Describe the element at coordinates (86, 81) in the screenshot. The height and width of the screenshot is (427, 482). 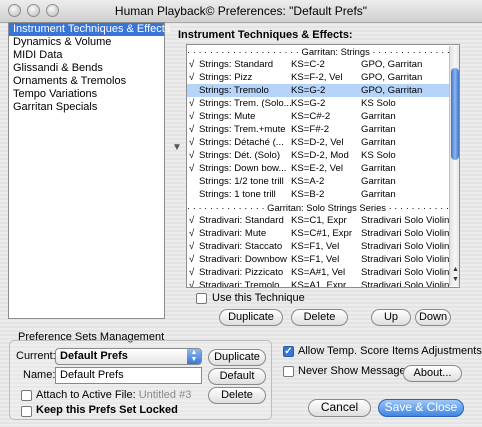
I see `category-item-ornaments: Ornaments & Tremolos` at that location.